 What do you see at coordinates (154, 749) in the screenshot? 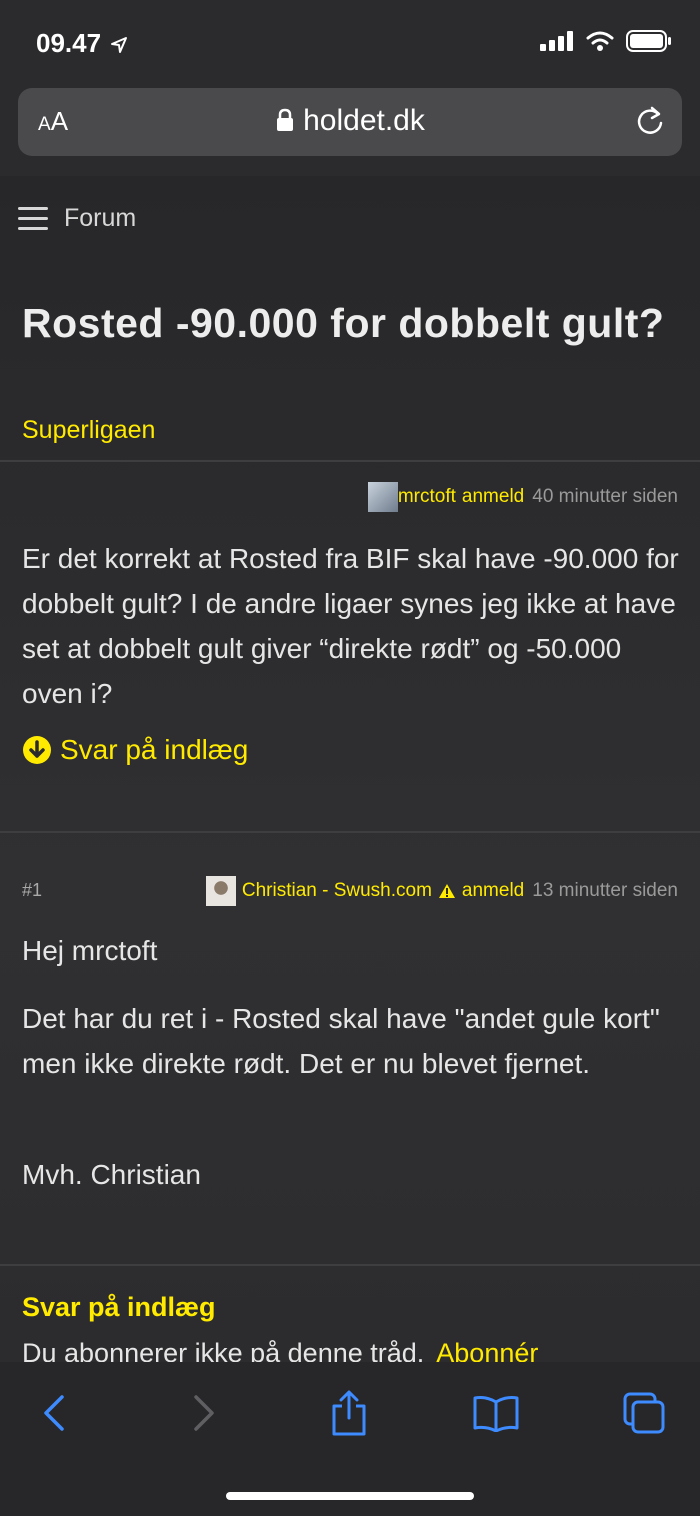
I see `reply-link-label: Svar på indlæg` at bounding box center [154, 749].